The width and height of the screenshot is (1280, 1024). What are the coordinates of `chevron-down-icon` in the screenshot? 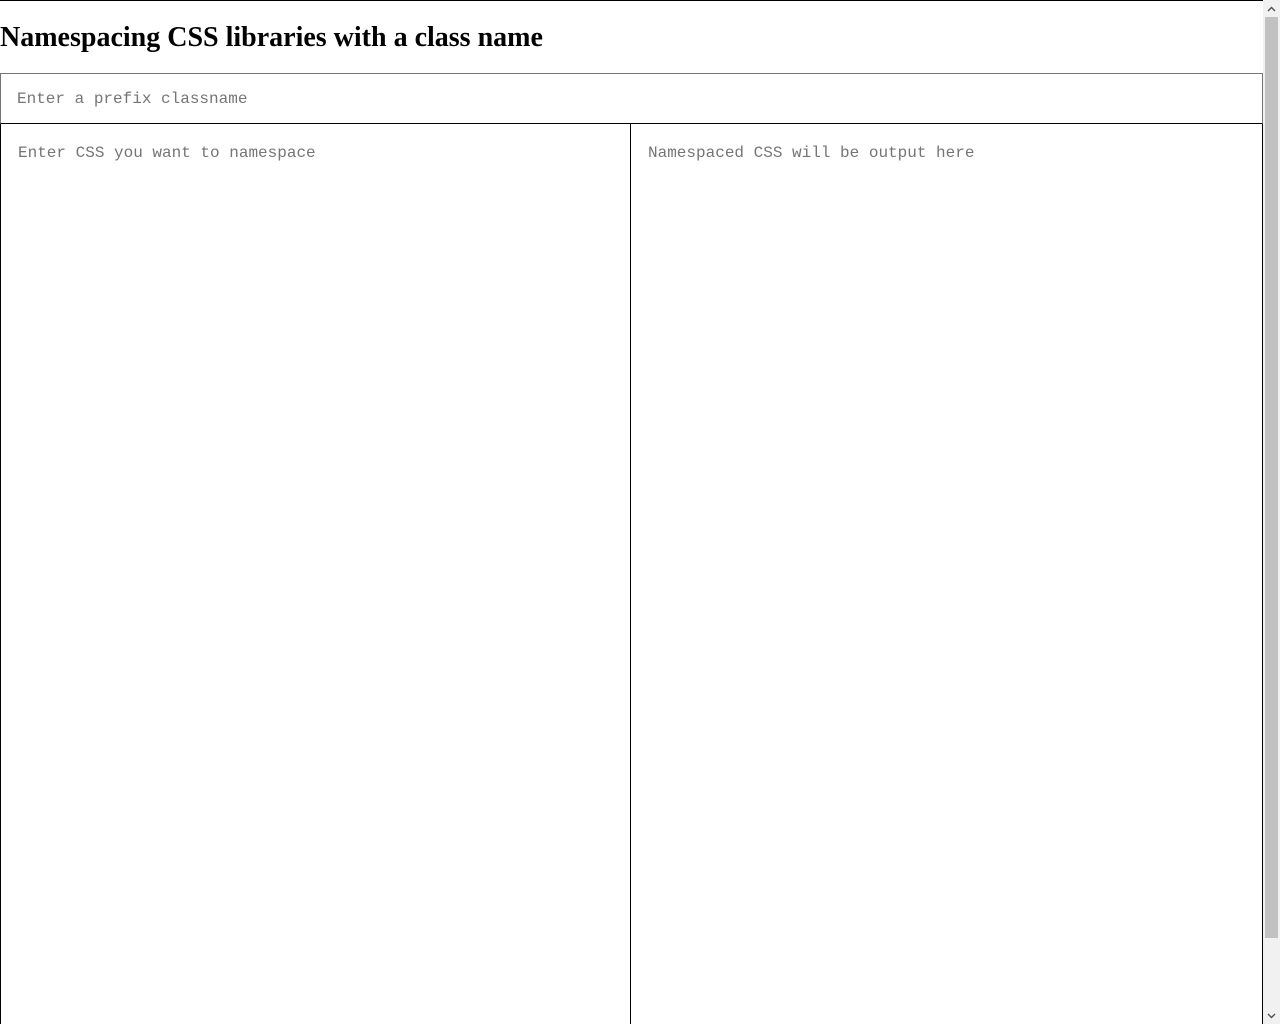 It's located at (1271, 1015).